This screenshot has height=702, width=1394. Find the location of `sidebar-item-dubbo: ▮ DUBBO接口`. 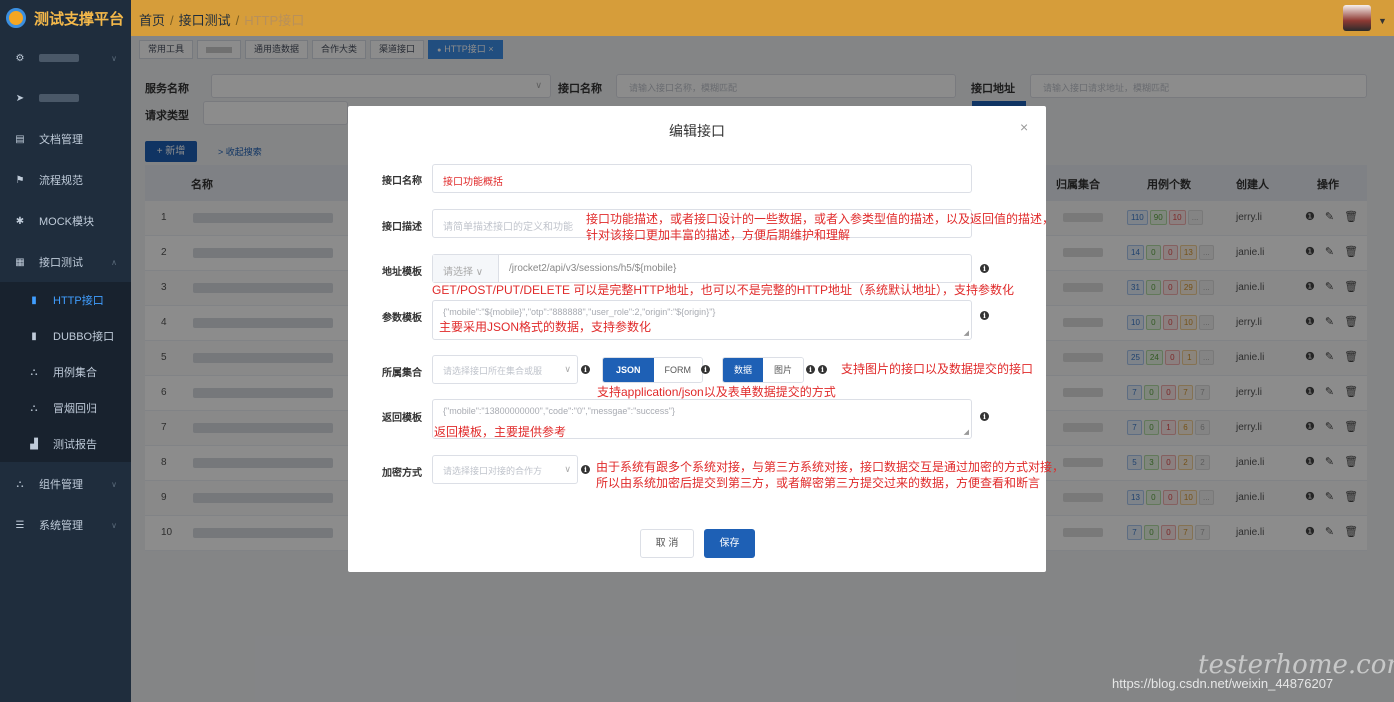

sidebar-item-dubbo: ▮ DUBBO接口 is located at coordinates (65, 336).